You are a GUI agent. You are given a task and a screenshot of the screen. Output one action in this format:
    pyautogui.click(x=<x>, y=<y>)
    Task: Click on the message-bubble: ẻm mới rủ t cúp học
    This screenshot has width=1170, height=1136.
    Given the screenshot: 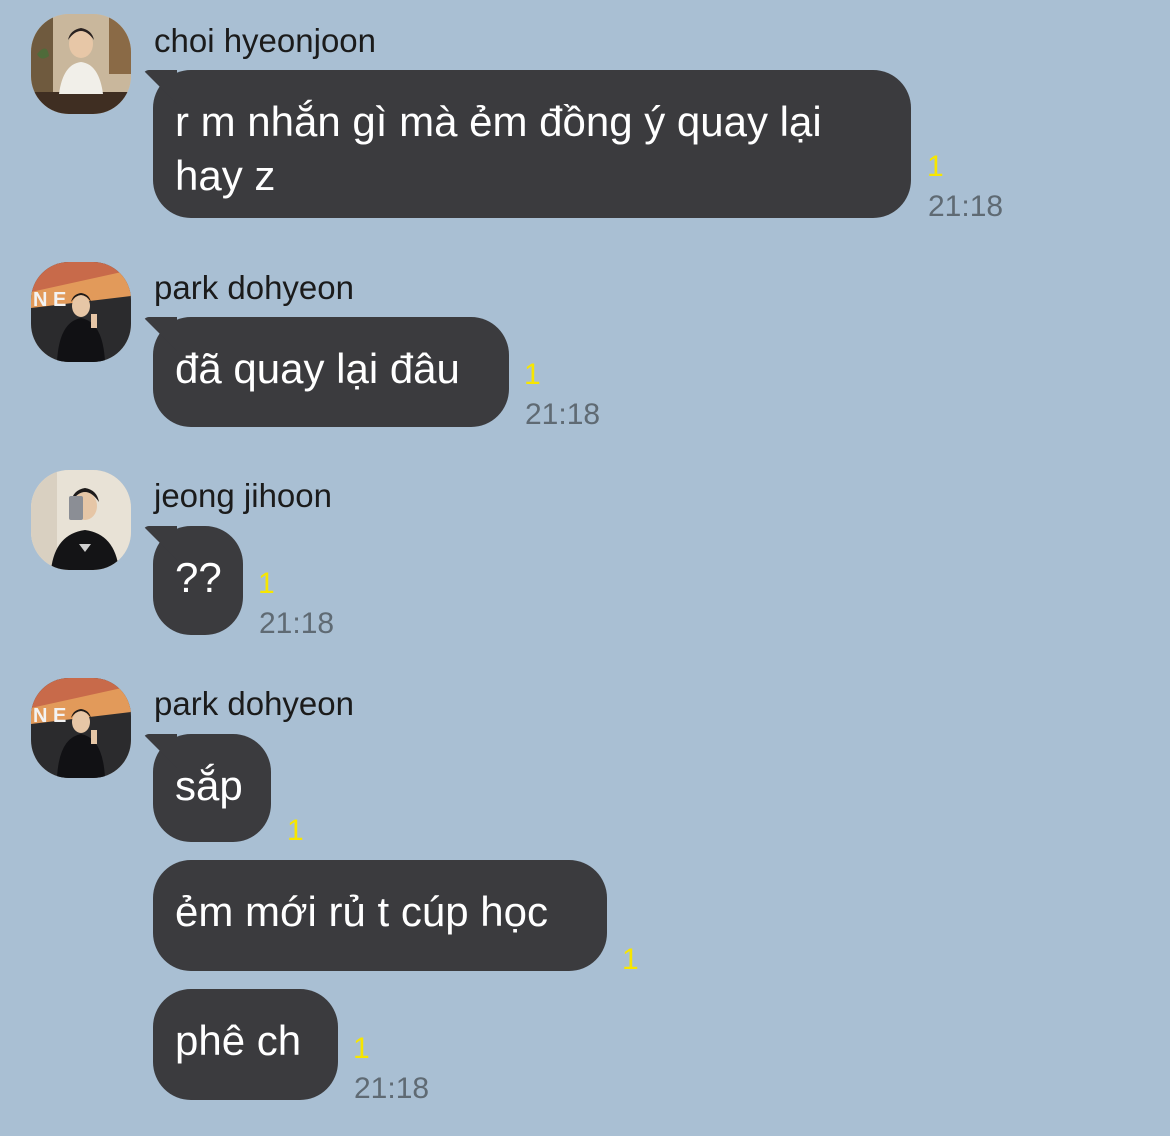 What is the action you would take?
    pyautogui.click(x=380, y=915)
    